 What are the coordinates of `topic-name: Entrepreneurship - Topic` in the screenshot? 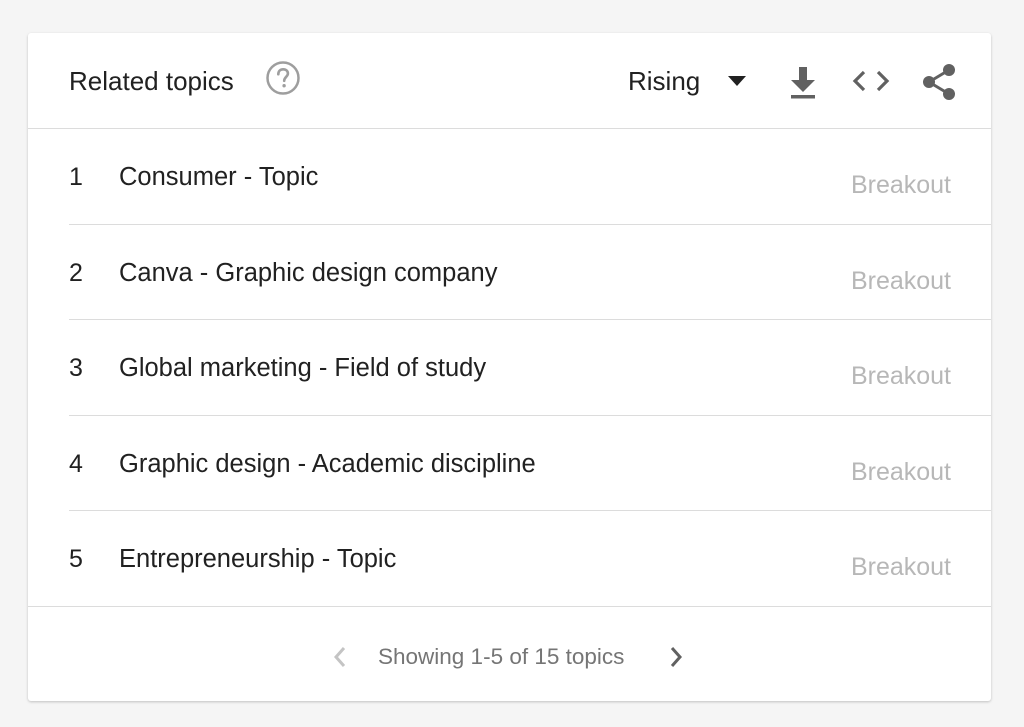 It's located at (257, 559).